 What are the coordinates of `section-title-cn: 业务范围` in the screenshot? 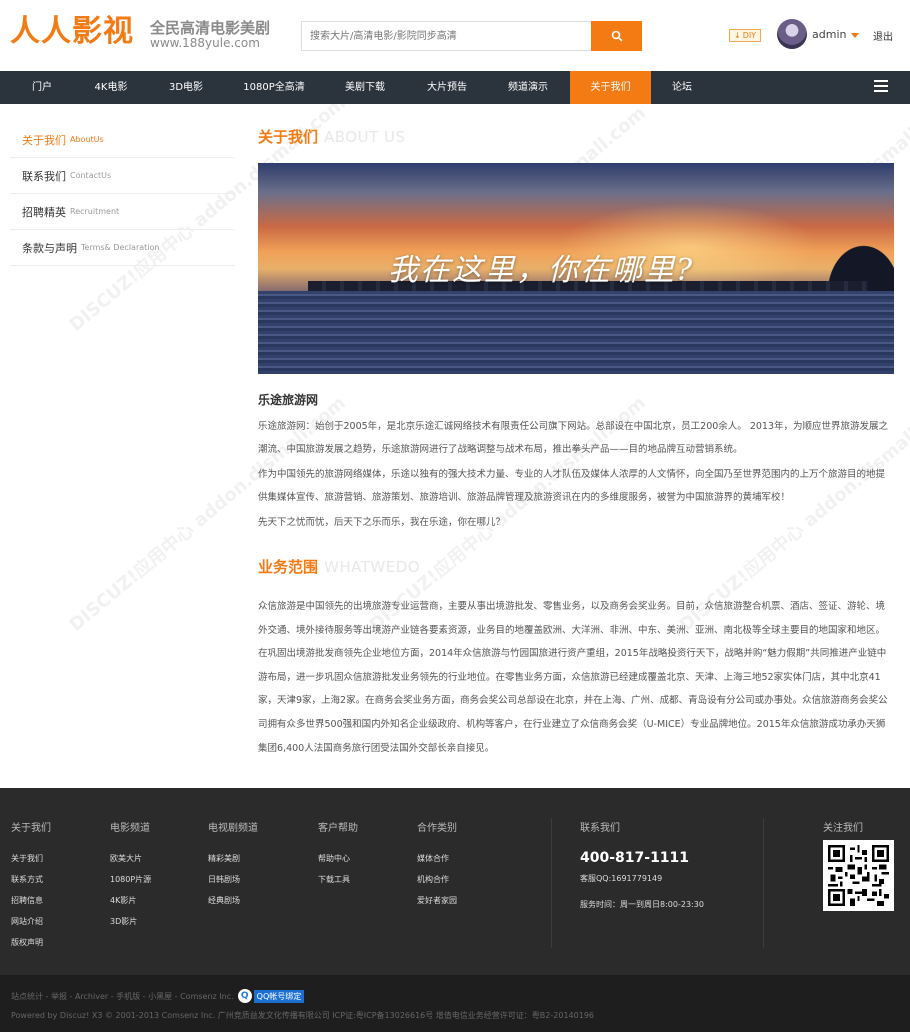 It's located at (288, 567).